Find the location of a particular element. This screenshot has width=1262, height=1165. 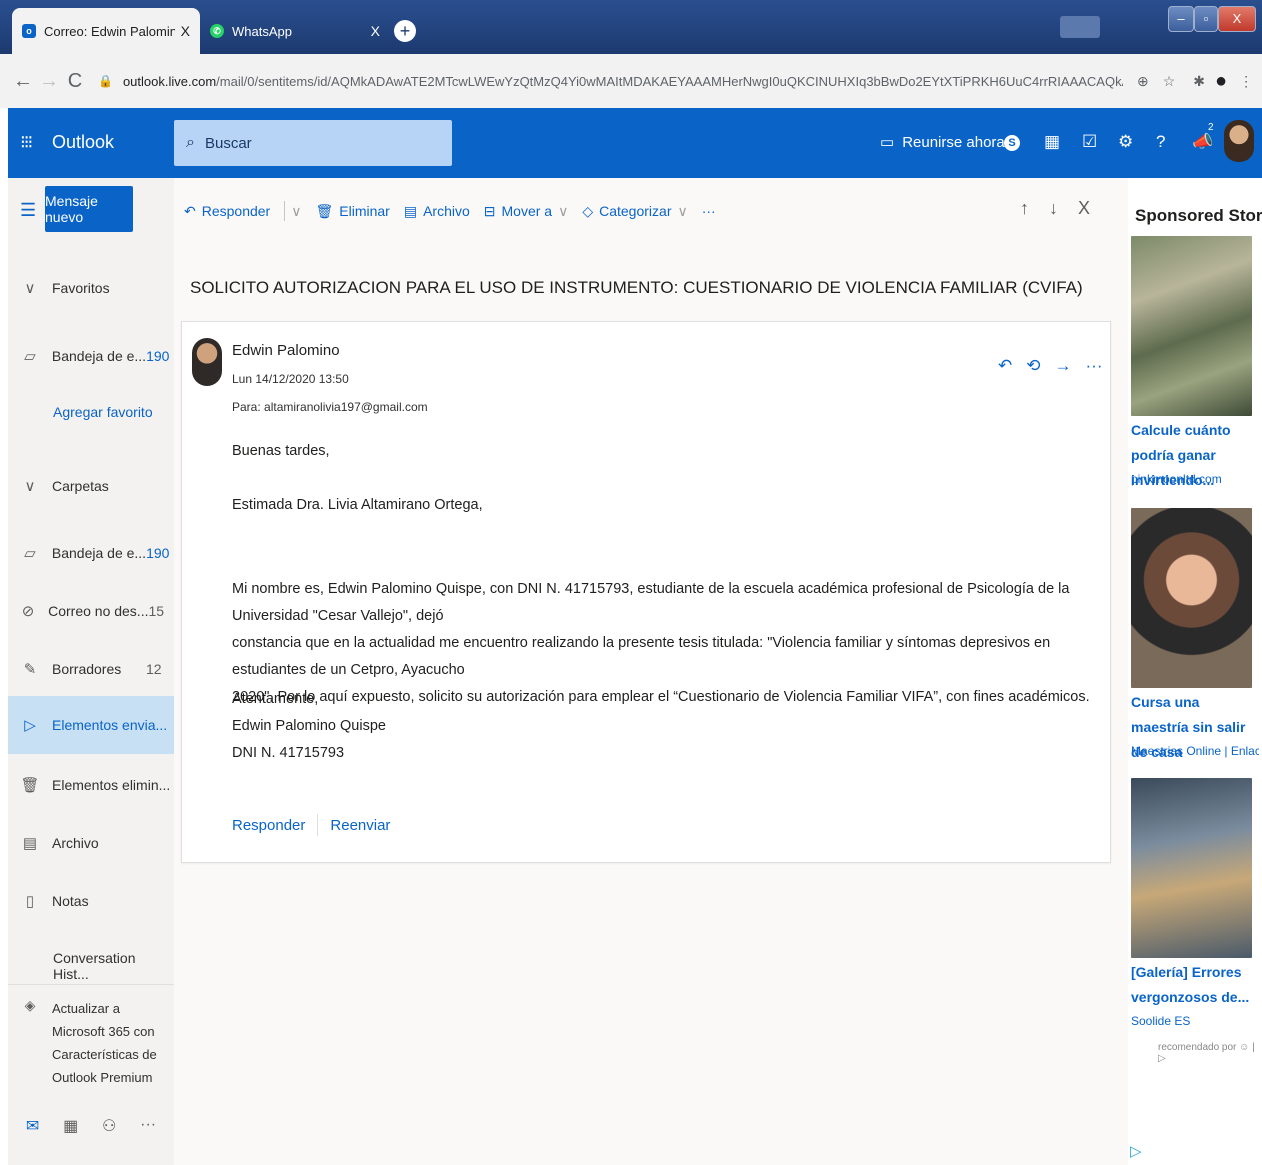

meet-now-button: ▭ Reunirse ahora is located at coordinates (942, 142).